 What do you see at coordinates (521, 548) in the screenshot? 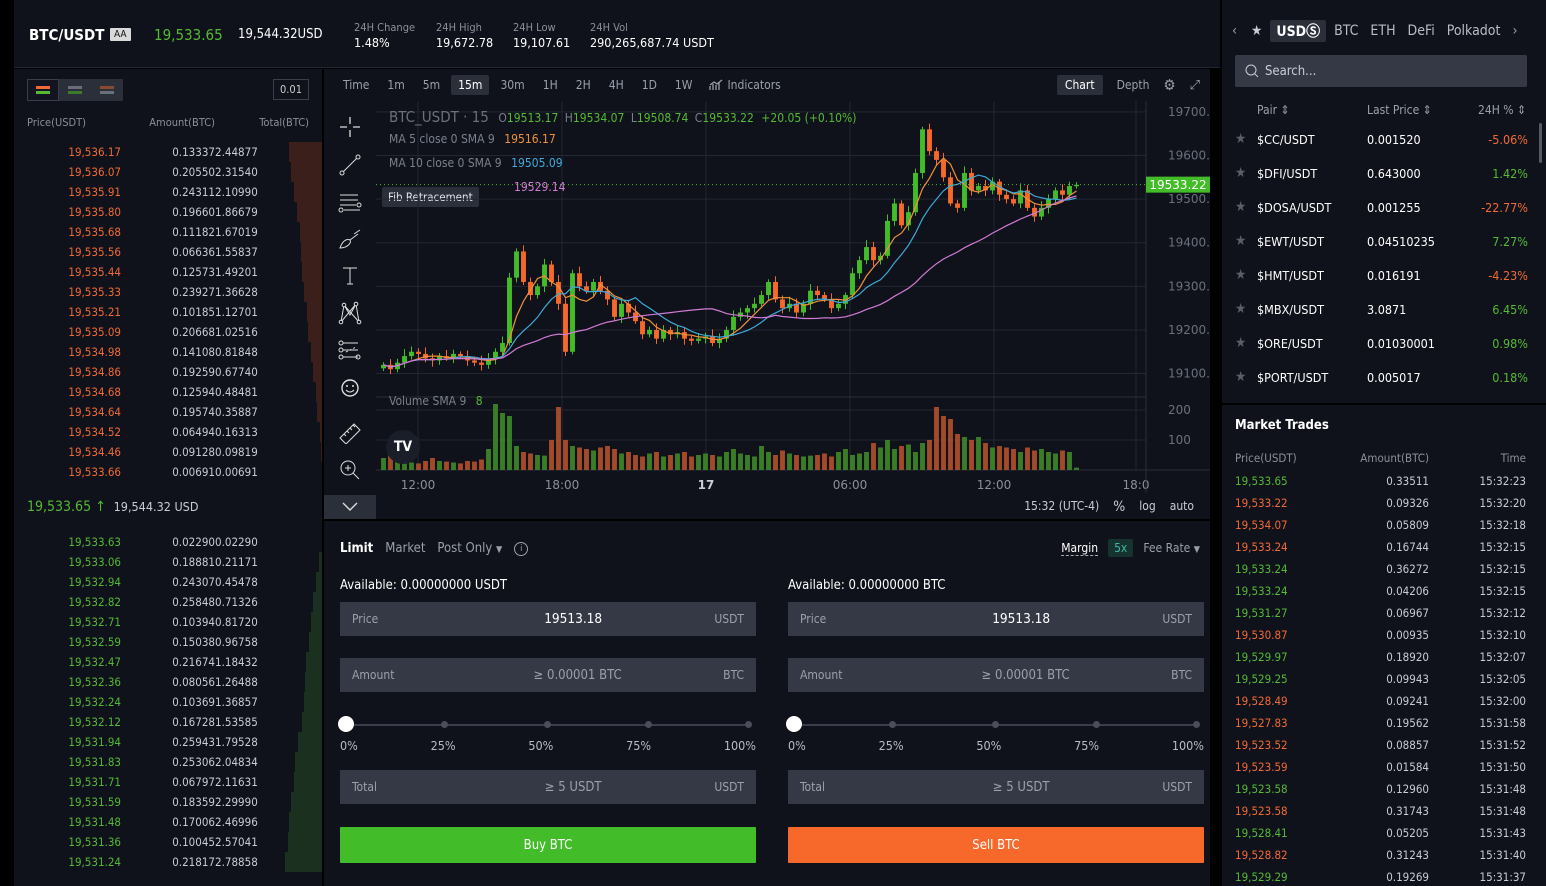
I see `info-icon: i` at bounding box center [521, 548].